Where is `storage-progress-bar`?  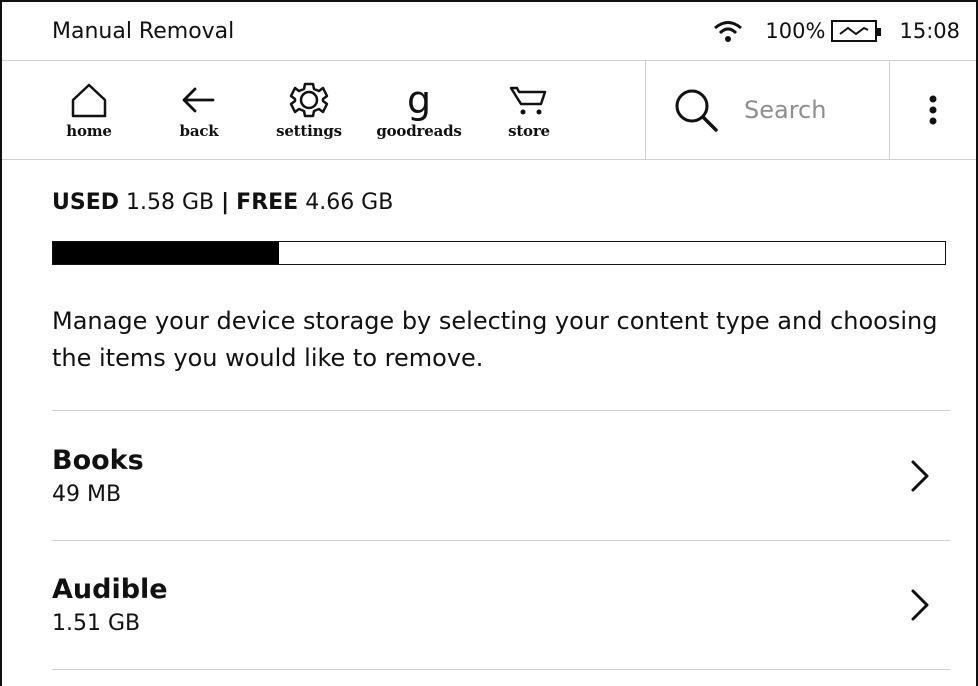
storage-progress-bar is located at coordinates (499, 253).